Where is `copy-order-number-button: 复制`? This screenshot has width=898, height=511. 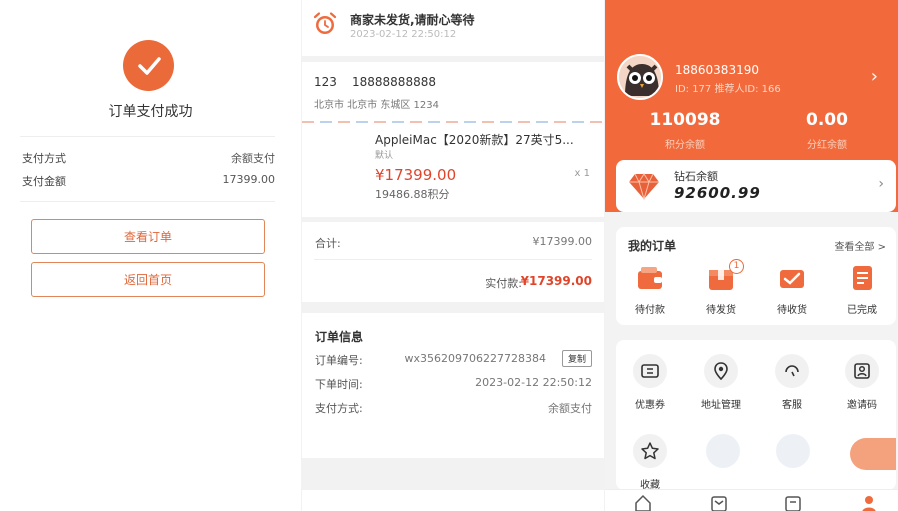 copy-order-number-button: 复制 is located at coordinates (576, 358).